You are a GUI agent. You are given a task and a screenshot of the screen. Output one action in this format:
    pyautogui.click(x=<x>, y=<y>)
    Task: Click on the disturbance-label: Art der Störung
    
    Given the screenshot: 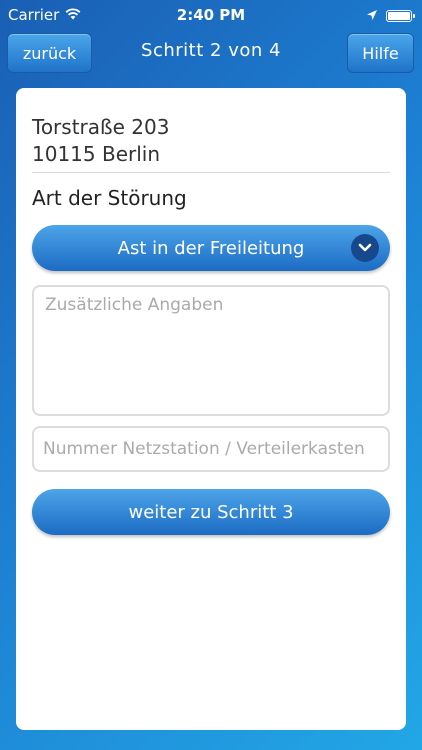 What is the action you would take?
    pyautogui.click(x=109, y=198)
    